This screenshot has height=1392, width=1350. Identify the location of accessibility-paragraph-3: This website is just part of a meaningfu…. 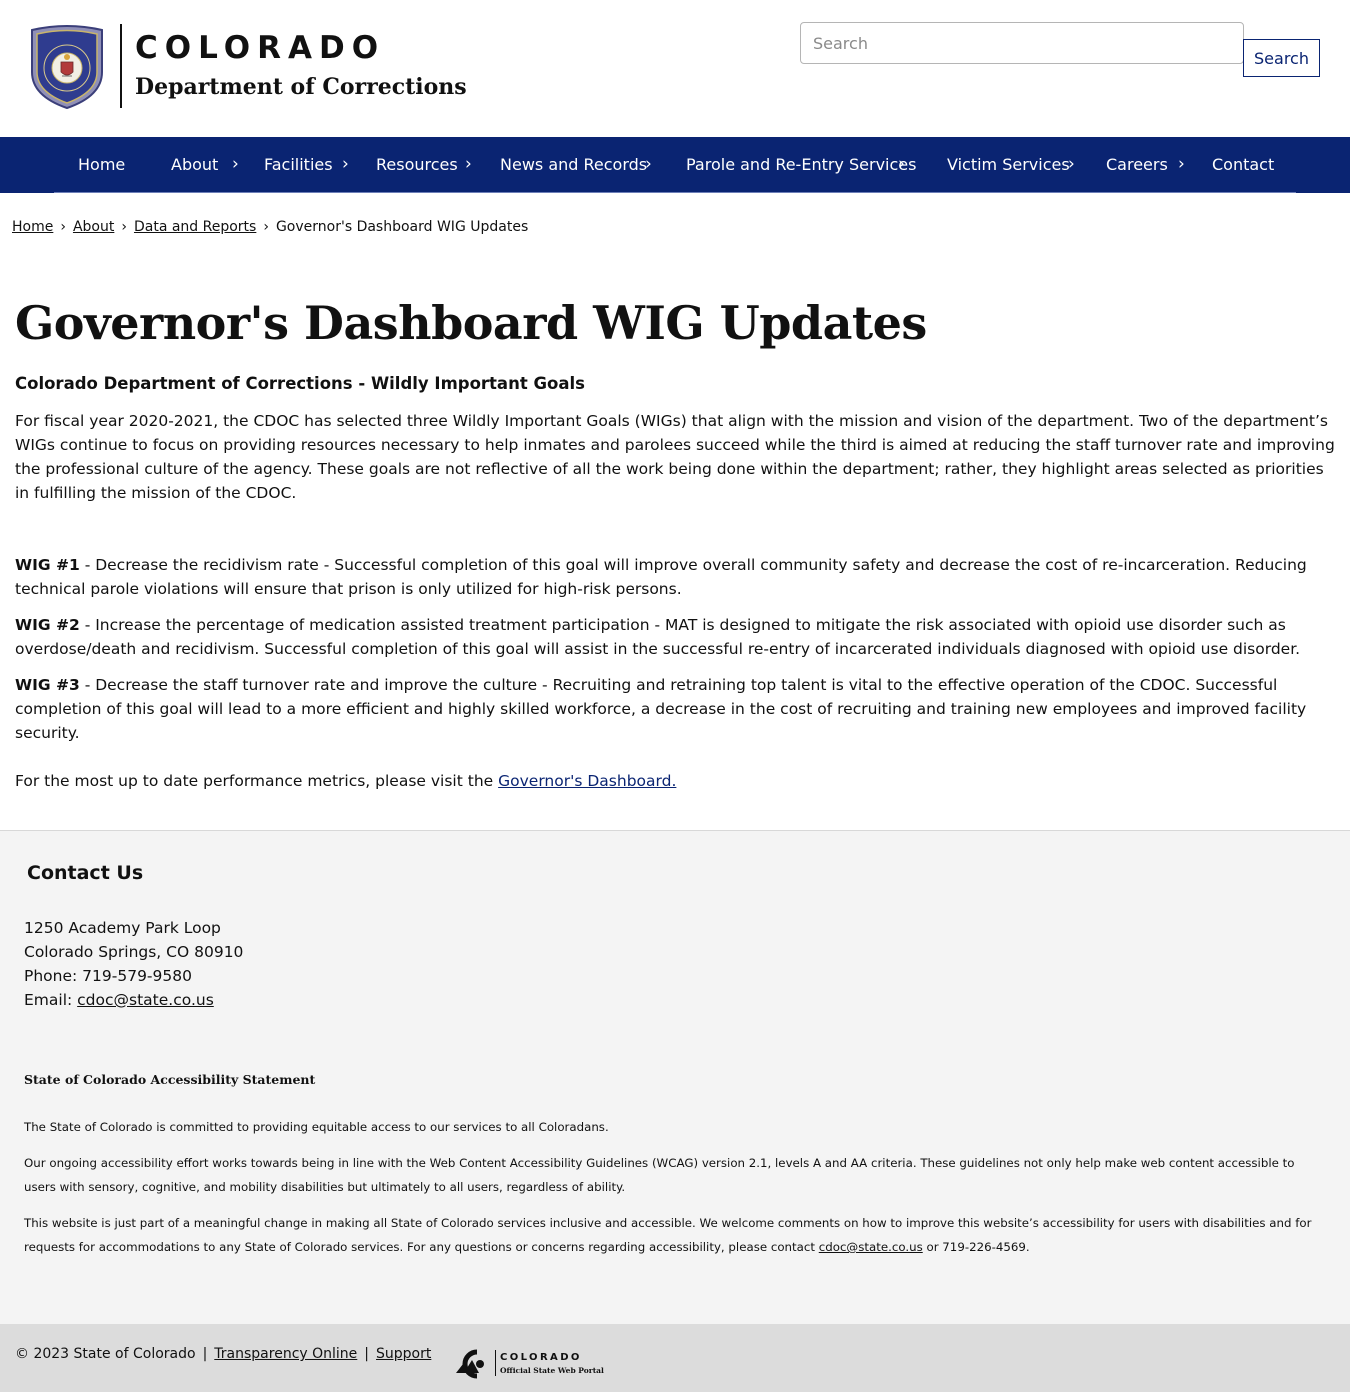
(674, 1235).